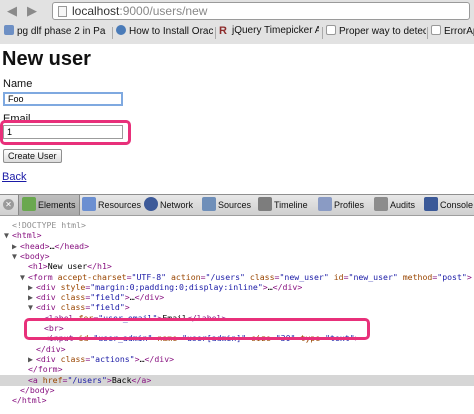 Image resolution: width=474 pixels, height=414 pixels. Describe the element at coordinates (9, 30) in the screenshot. I see `document-icon` at that location.